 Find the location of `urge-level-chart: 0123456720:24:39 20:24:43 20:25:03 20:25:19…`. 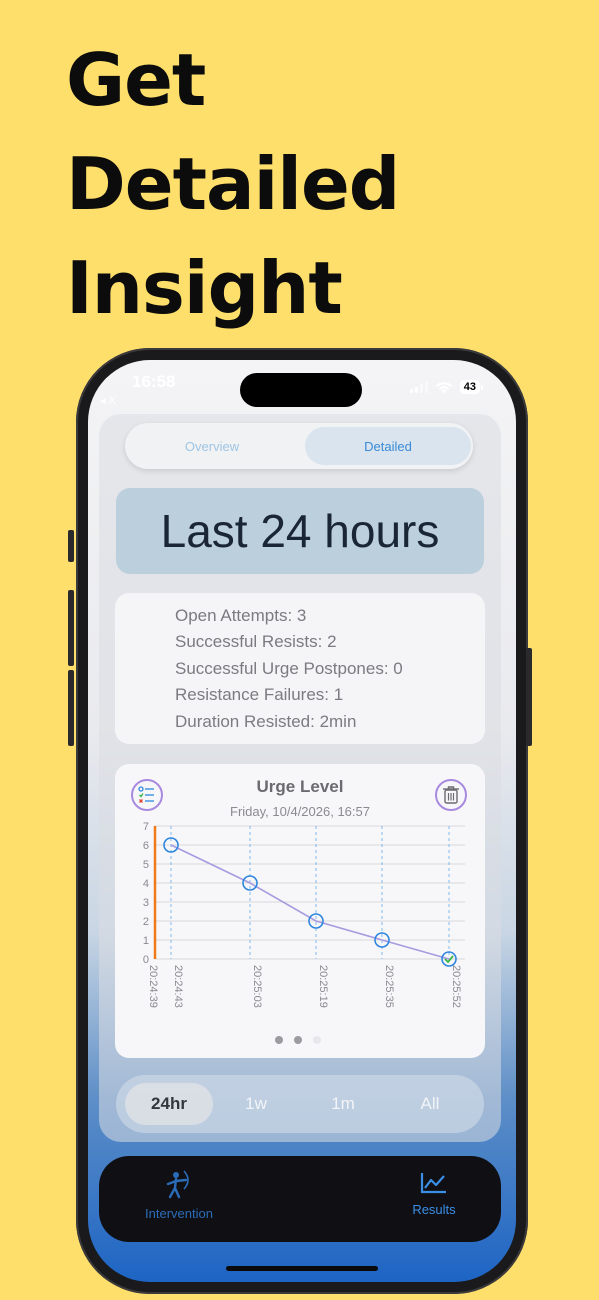

urge-level-chart: 0123456720:24:39 20:24:43 20:25:03 20:25:19… is located at coordinates (304, 914).